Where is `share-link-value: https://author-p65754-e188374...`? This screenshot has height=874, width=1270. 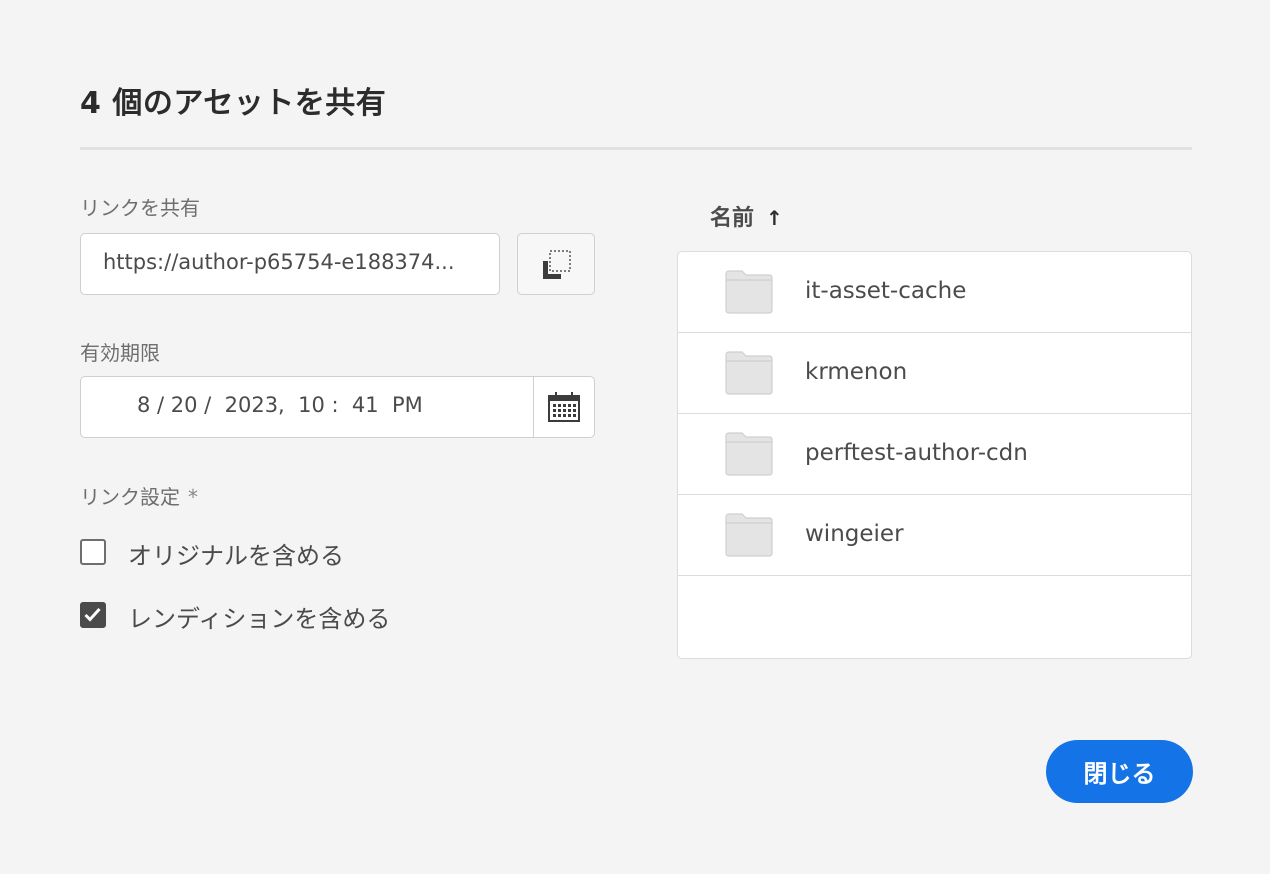 share-link-value: https://author-p65754-e188374... is located at coordinates (294, 262).